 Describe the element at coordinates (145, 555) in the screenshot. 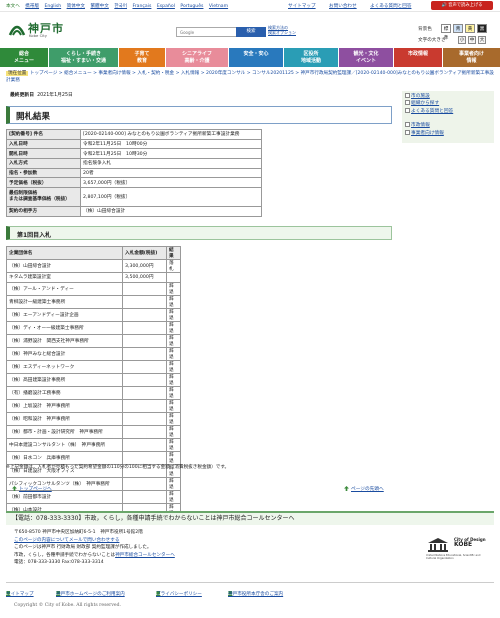

I see `footer-callcenter-link: 神戸市総合コールセンターへ` at that location.